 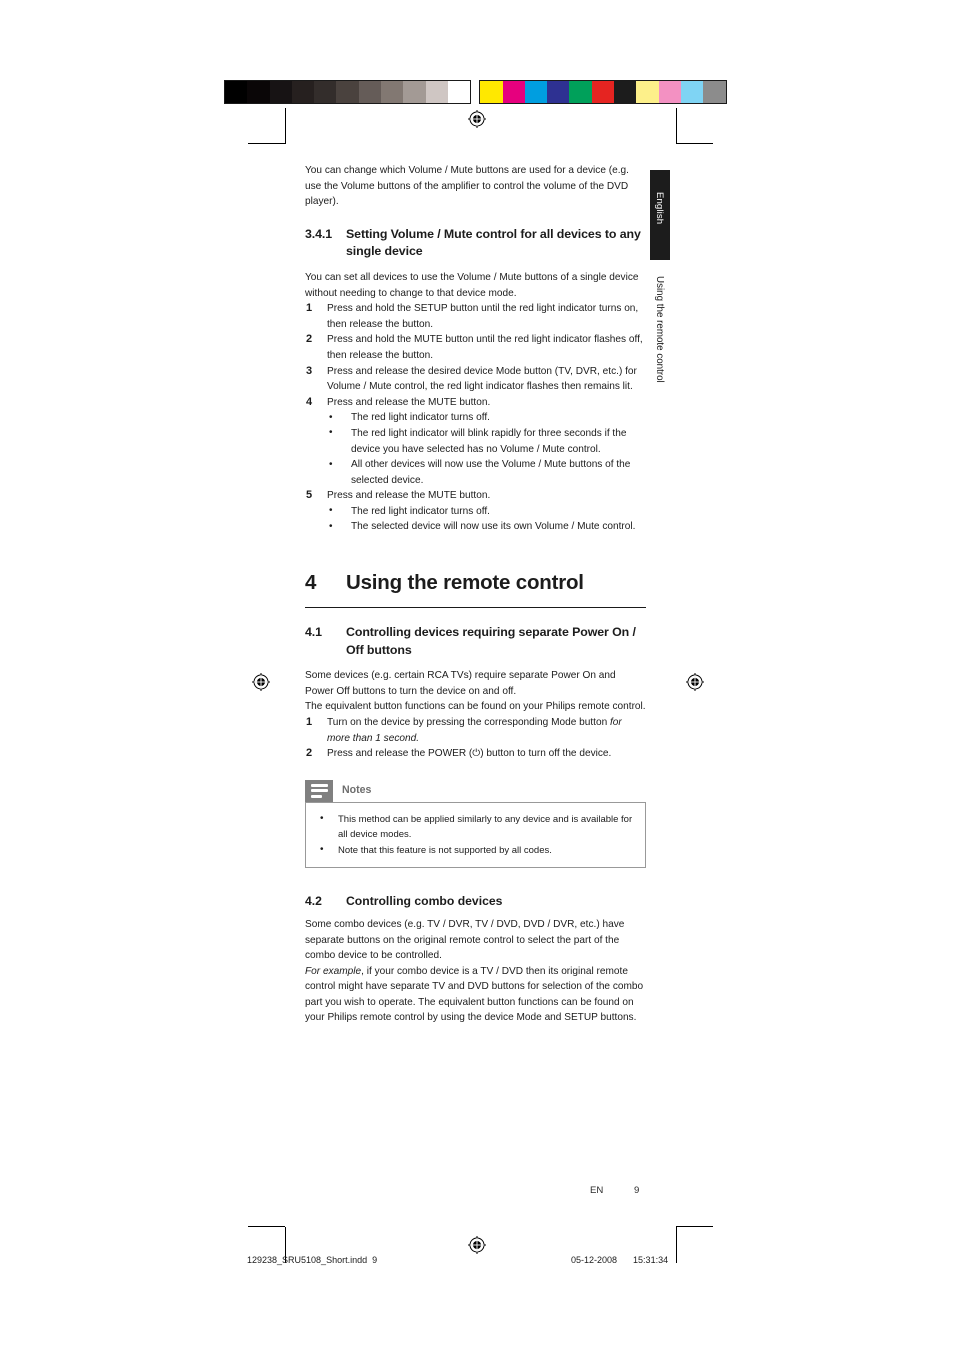 What do you see at coordinates (309, 401) in the screenshot?
I see `procedure-step-number: 4` at bounding box center [309, 401].